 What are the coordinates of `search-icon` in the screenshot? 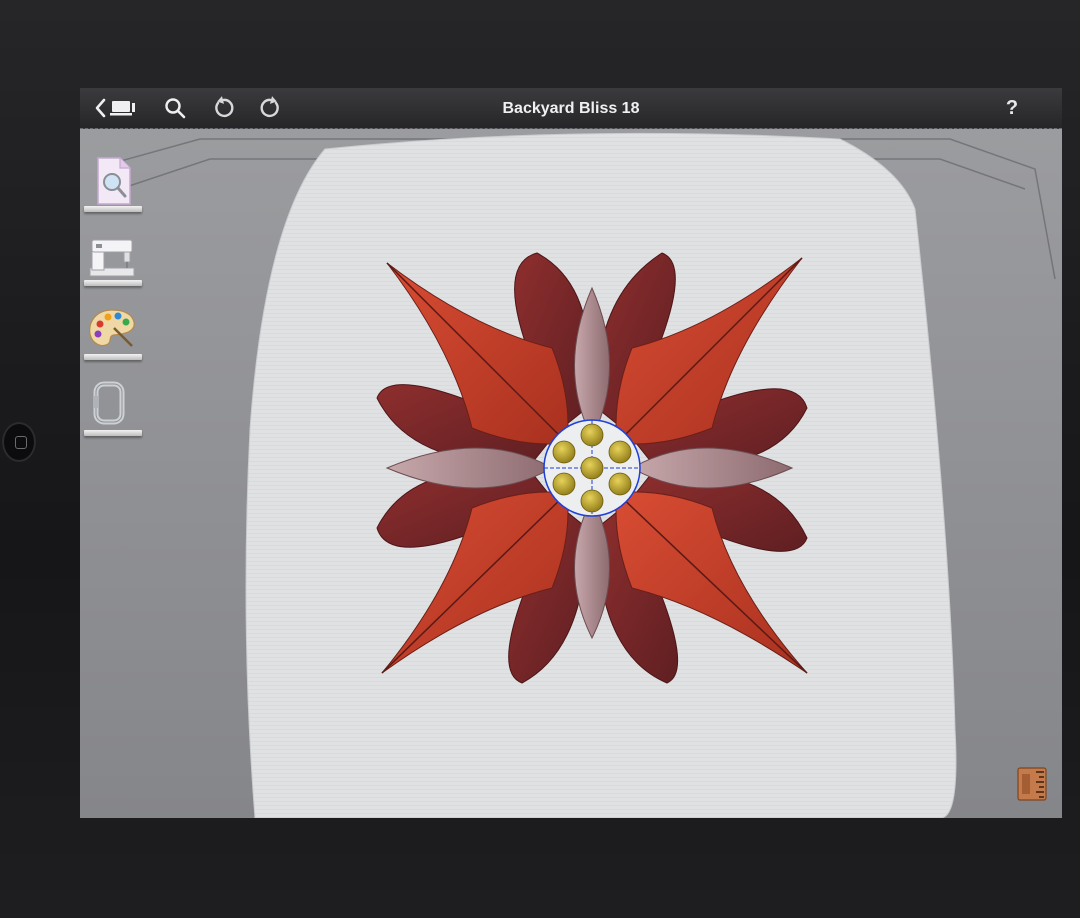 It's located at (175, 108).